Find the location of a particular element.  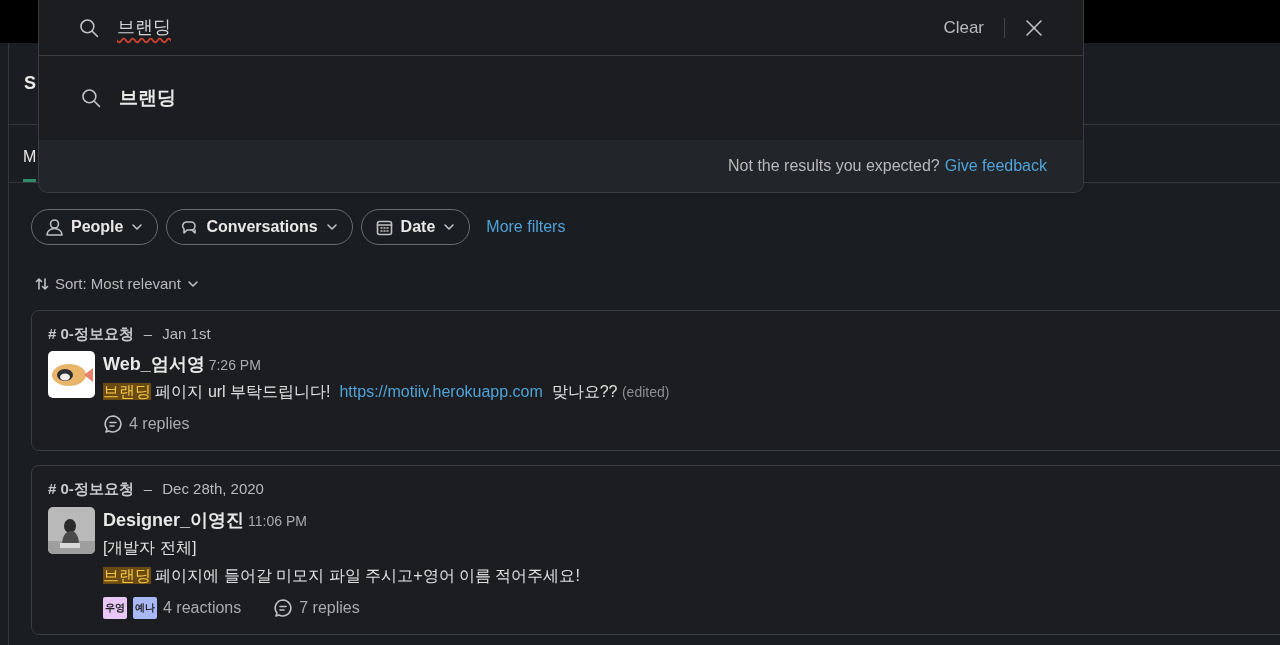

feedback-text: Not the results you expected? is located at coordinates (834, 166).